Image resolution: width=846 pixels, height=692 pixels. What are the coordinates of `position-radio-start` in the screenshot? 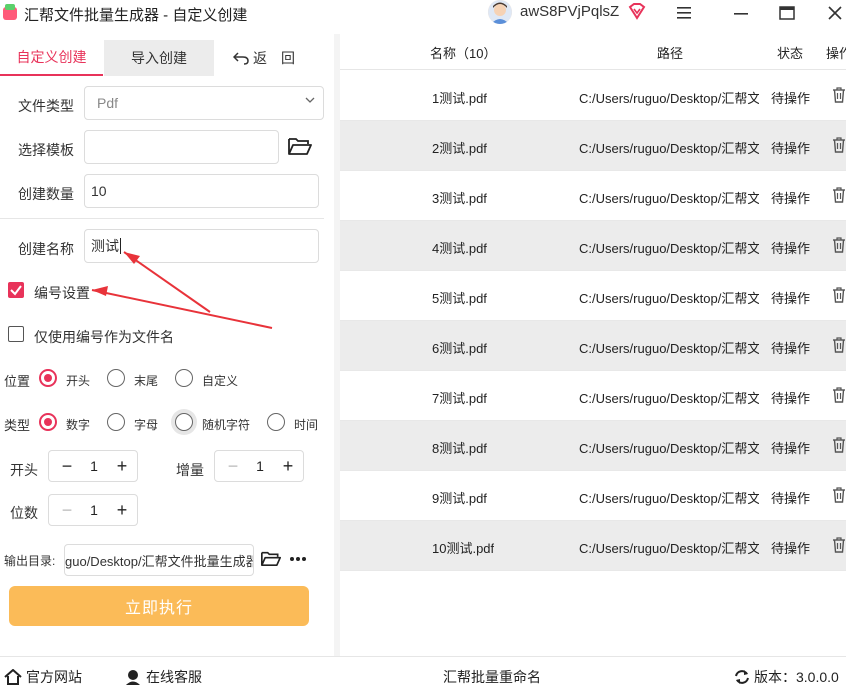 It's located at (48, 378).